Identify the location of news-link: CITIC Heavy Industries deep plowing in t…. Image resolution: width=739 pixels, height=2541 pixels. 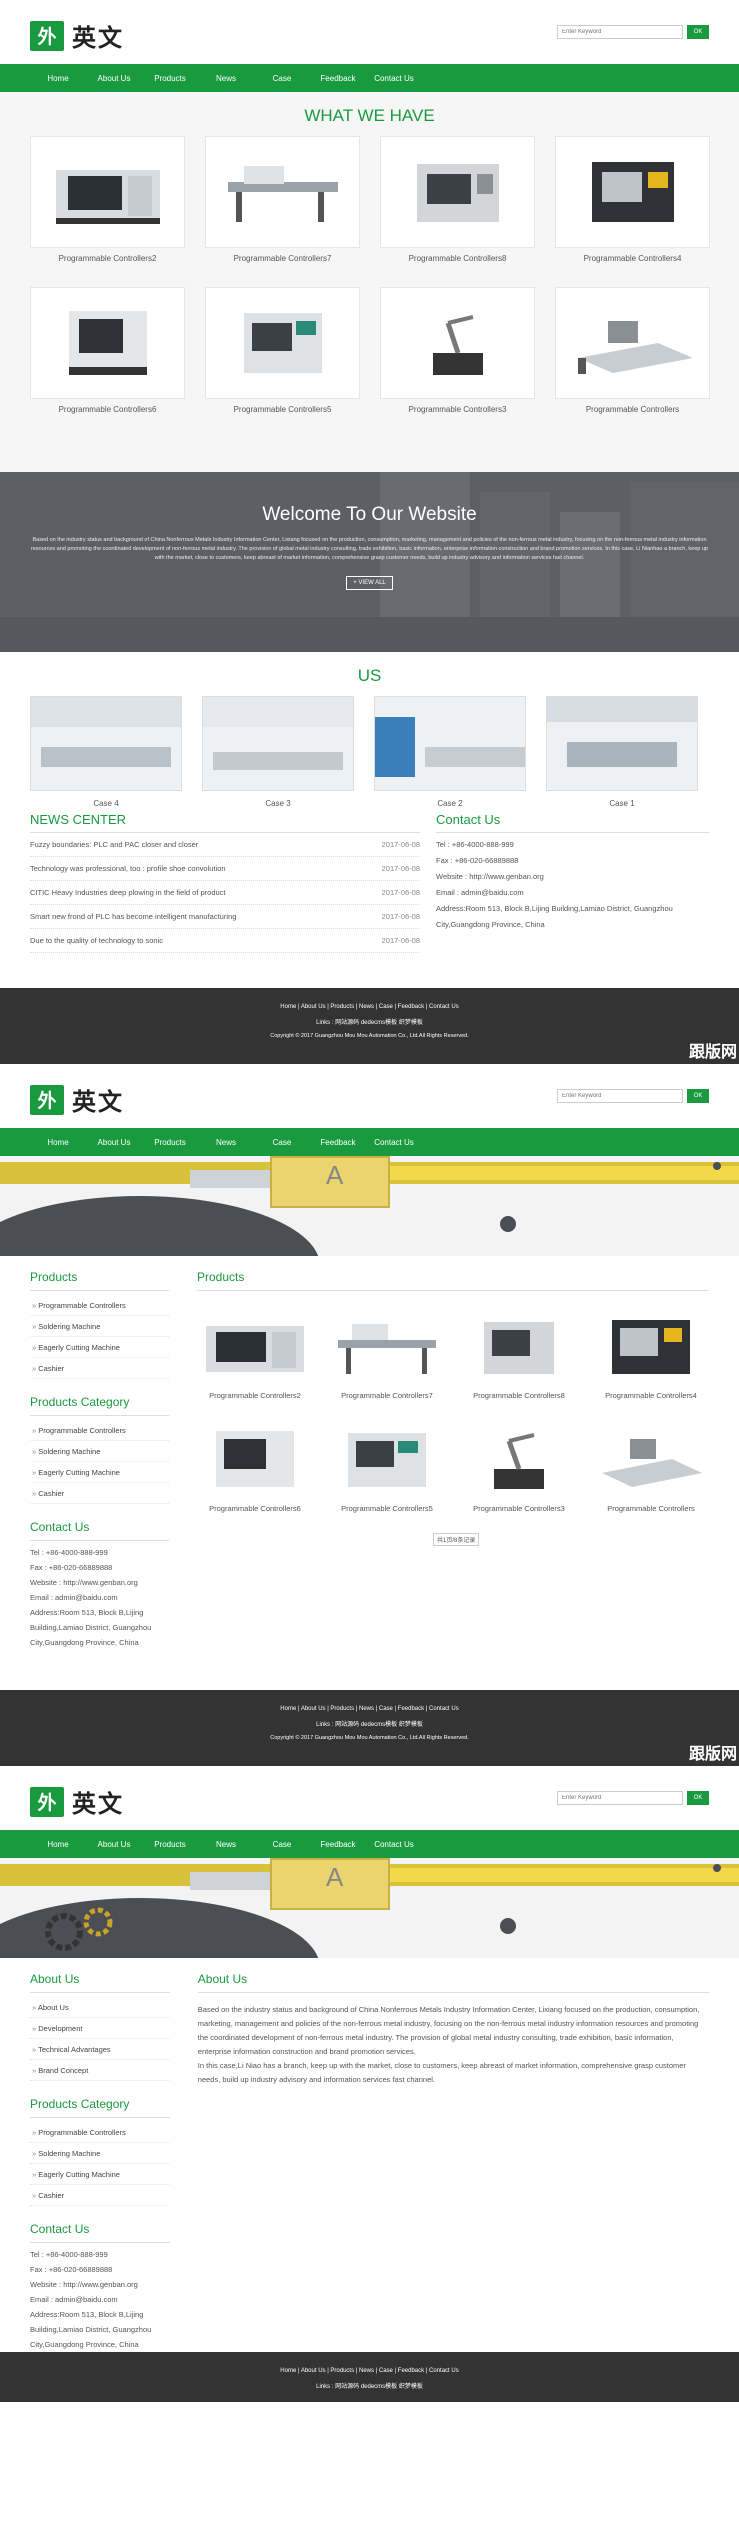
(128, 892).